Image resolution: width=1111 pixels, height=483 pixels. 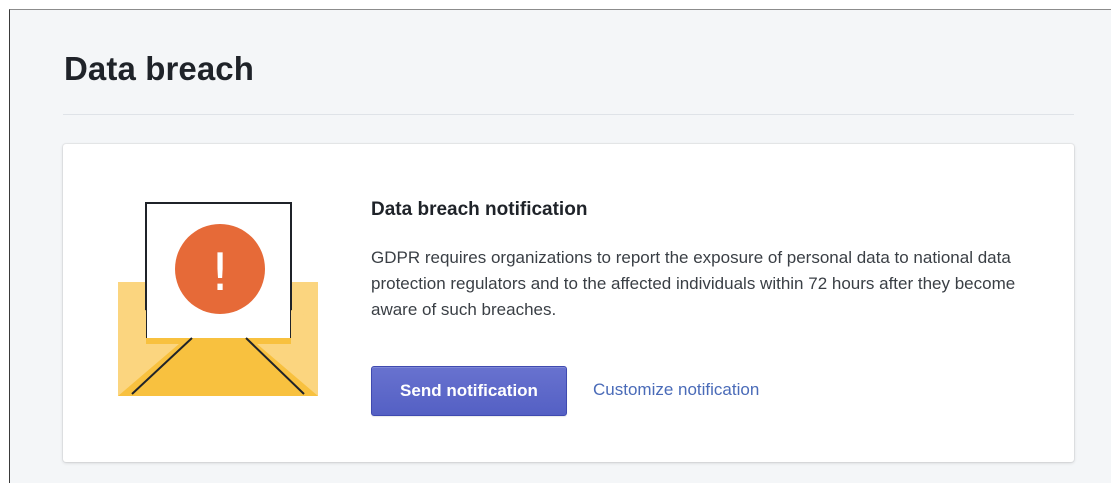 What do you see at coordinates (676, 390) in the screenshot?
I see `customize-notification-link: Customize notification` at bounding box center [676, 390].